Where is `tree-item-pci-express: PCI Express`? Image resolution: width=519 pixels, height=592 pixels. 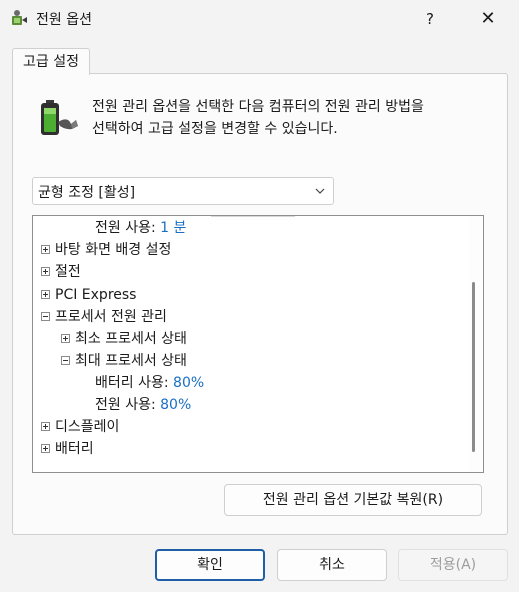
tree-item-pci-express: PCI Express is located at coordinates (88, 295).